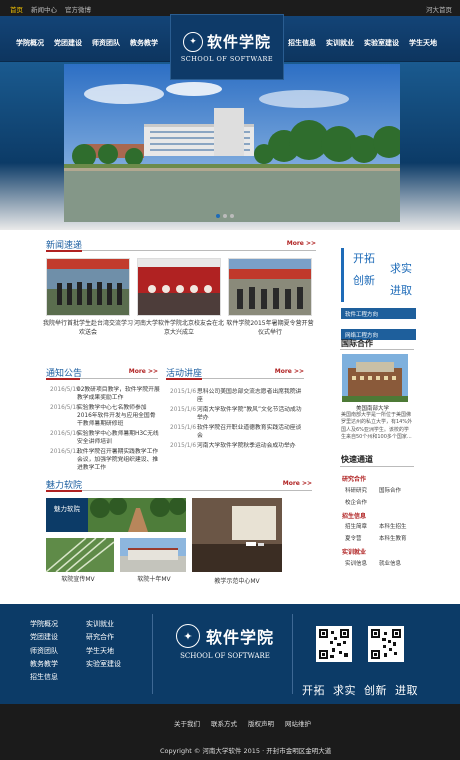  Describe the element at coordinates (143, 371) in the screenshot. I see `notice-more-link: More >>` at that location.